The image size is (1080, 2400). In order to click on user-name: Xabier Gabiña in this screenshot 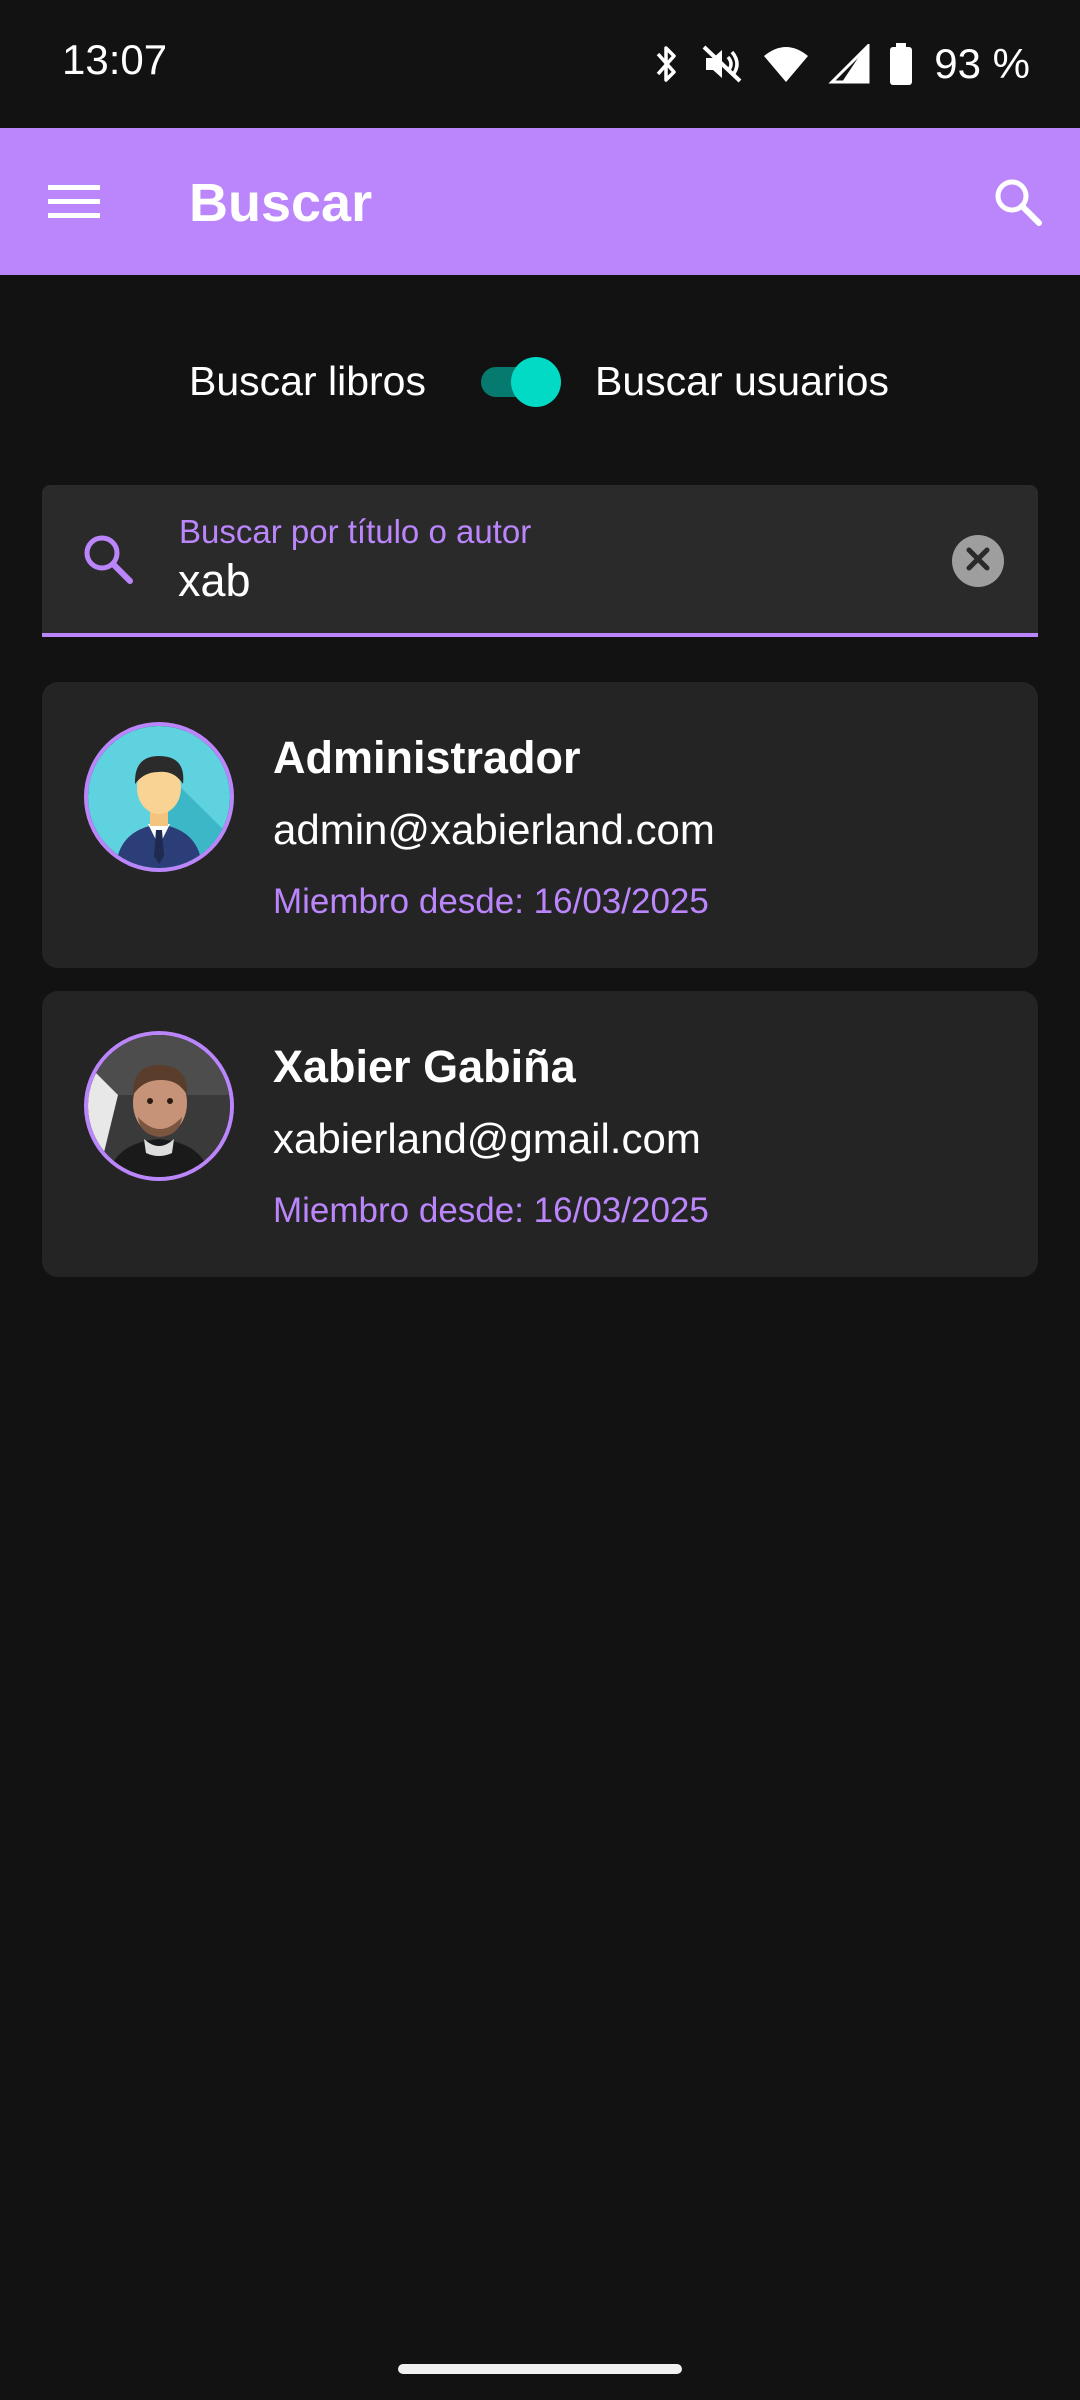, I will do `click(424, 1066)`.